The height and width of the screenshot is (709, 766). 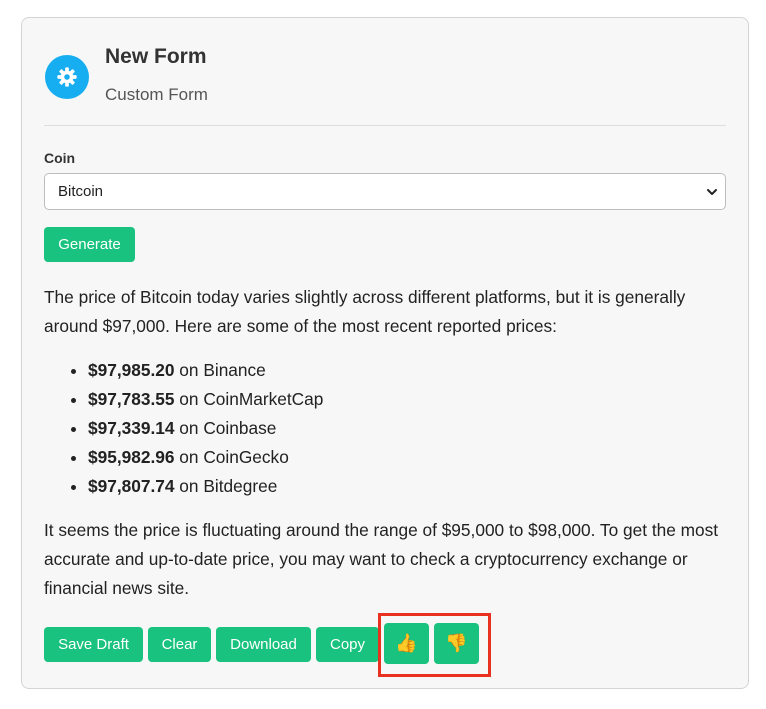 I want to click on price-item: $97,783.55 on CoinMarketCap, so click(x=411, y=399).